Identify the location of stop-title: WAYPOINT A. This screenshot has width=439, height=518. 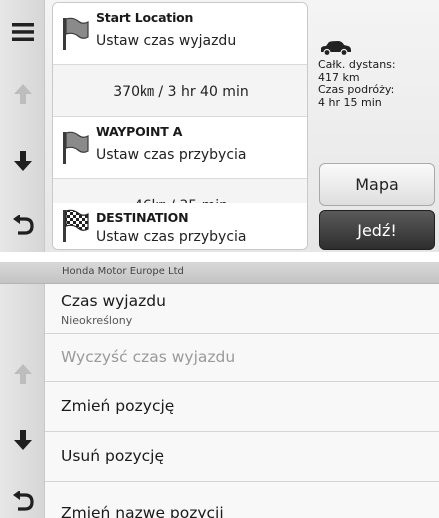
(139, 131).